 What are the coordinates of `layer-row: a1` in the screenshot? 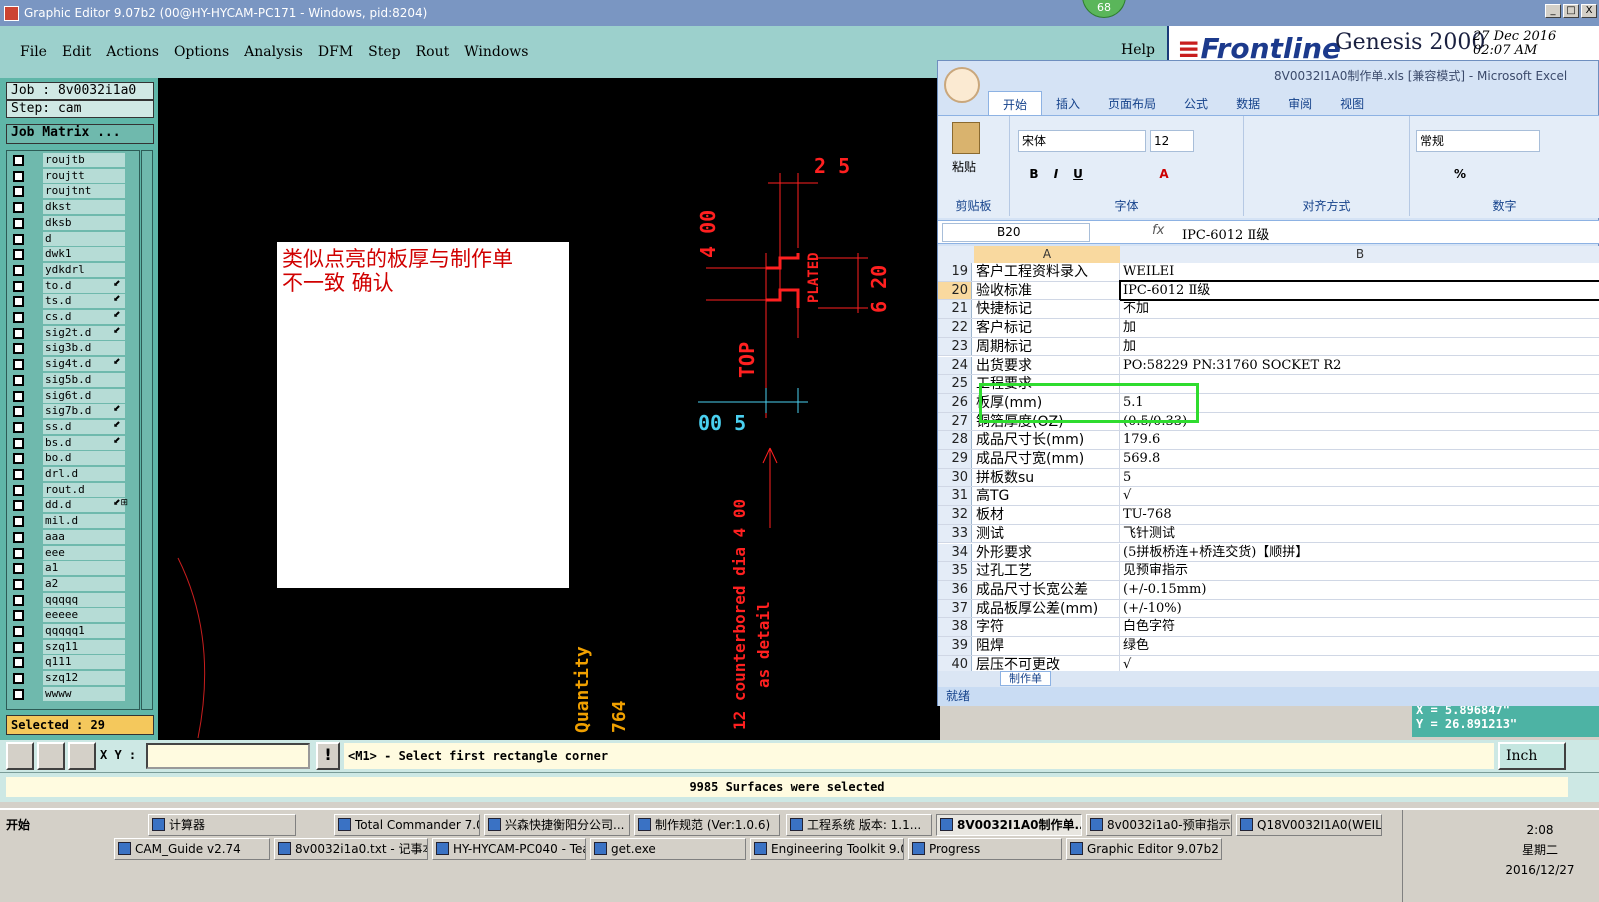 It's located at (73, 568).